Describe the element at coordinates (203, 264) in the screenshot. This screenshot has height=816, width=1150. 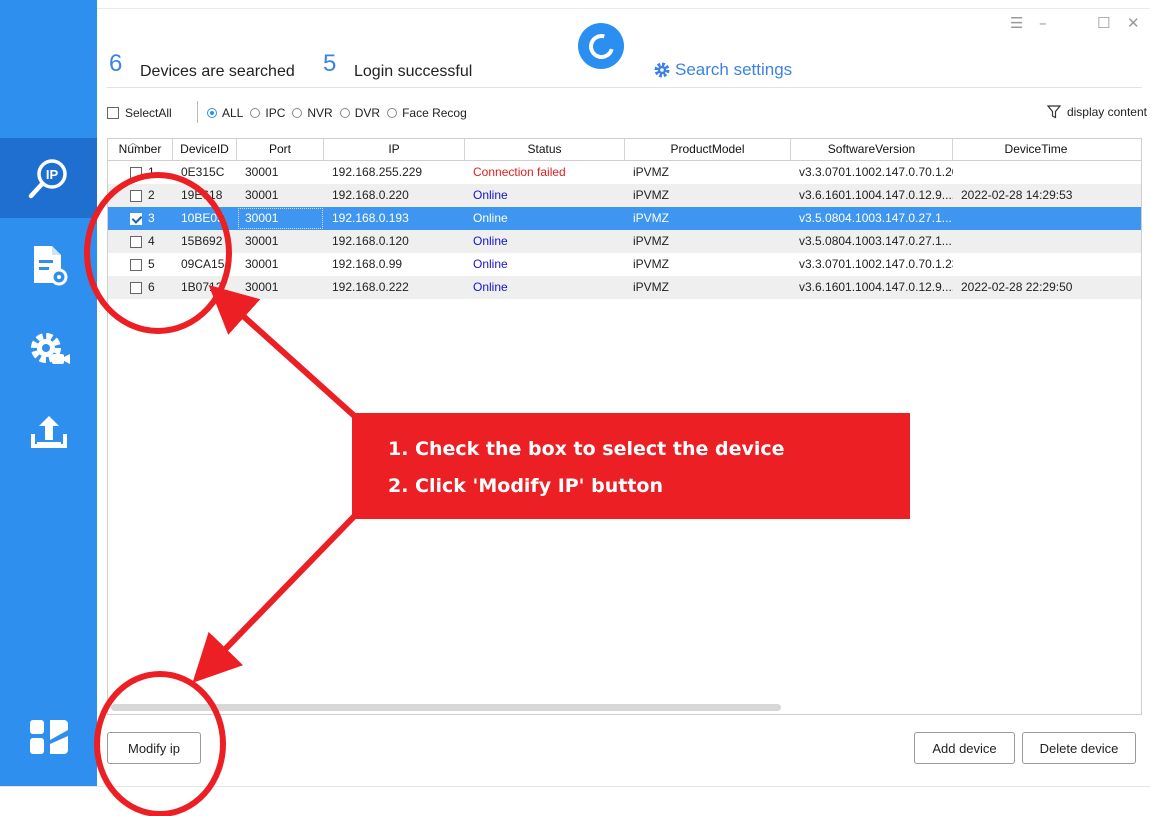
I see `row-deviceid: 09CA15` at that location.